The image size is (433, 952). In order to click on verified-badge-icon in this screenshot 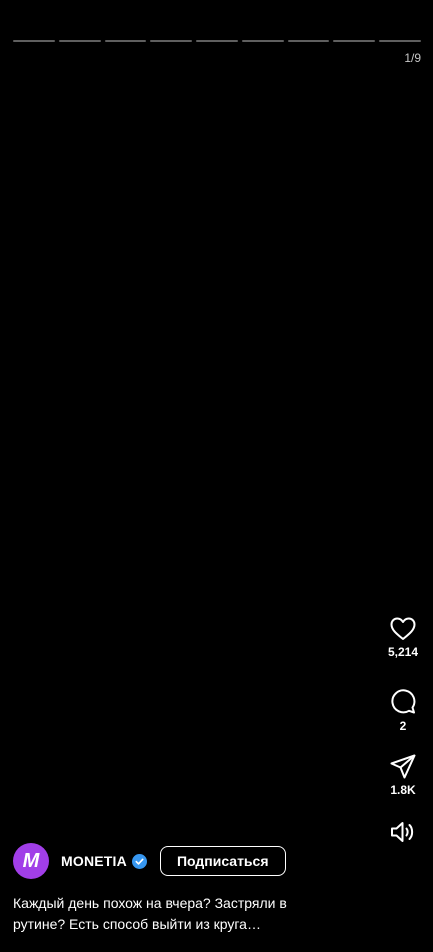, I will do `click(139, 861)`.